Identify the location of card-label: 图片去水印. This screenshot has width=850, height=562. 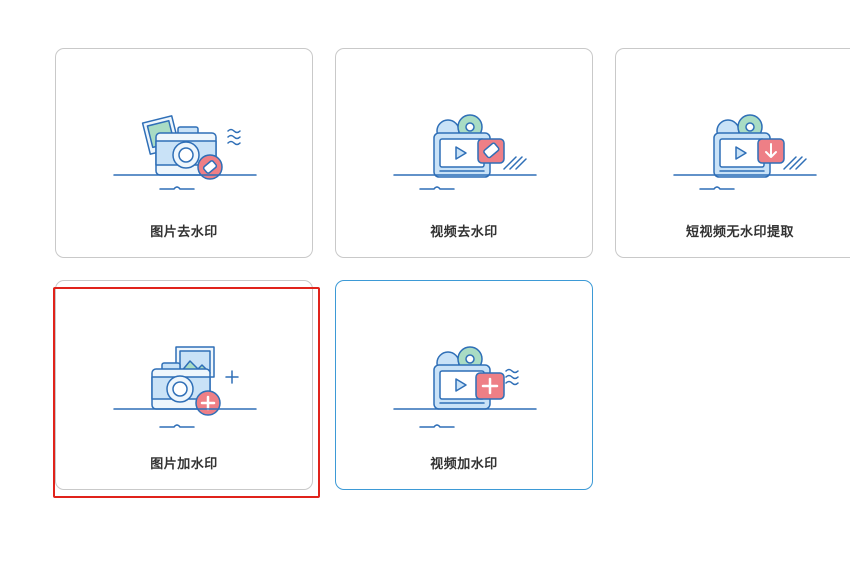
(184, 231).